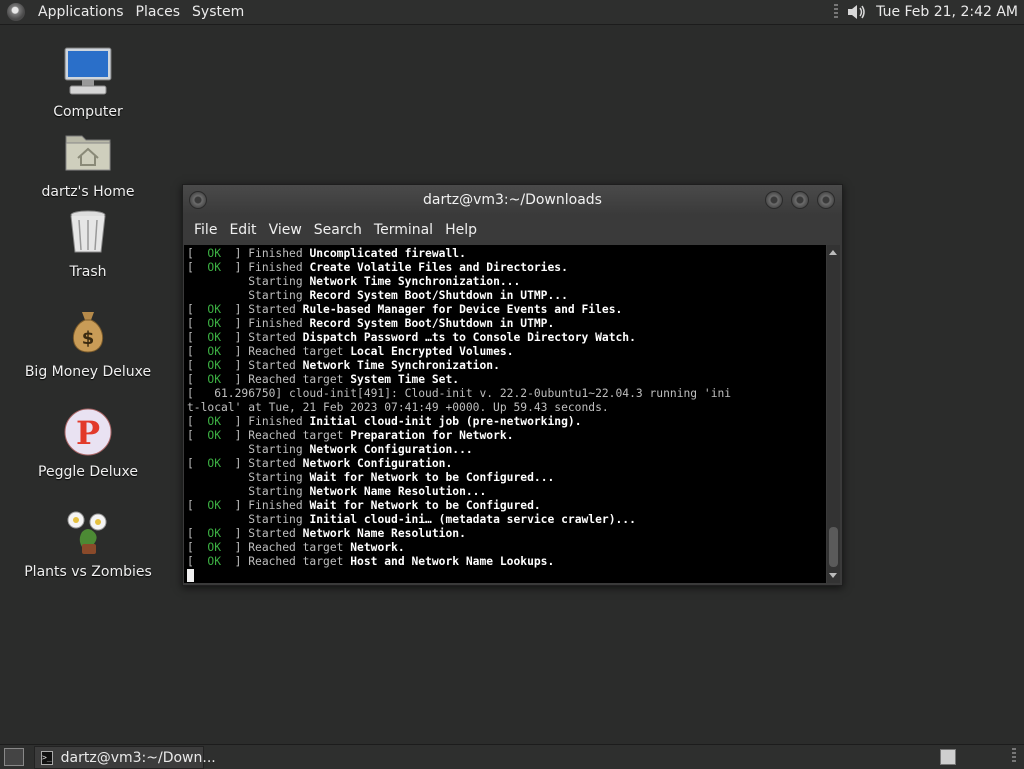 The height and width of the screenshot is (769, 1024). I want to click on window-titlebar: dartz@vm3:~/Downloads, so click(512, 200).